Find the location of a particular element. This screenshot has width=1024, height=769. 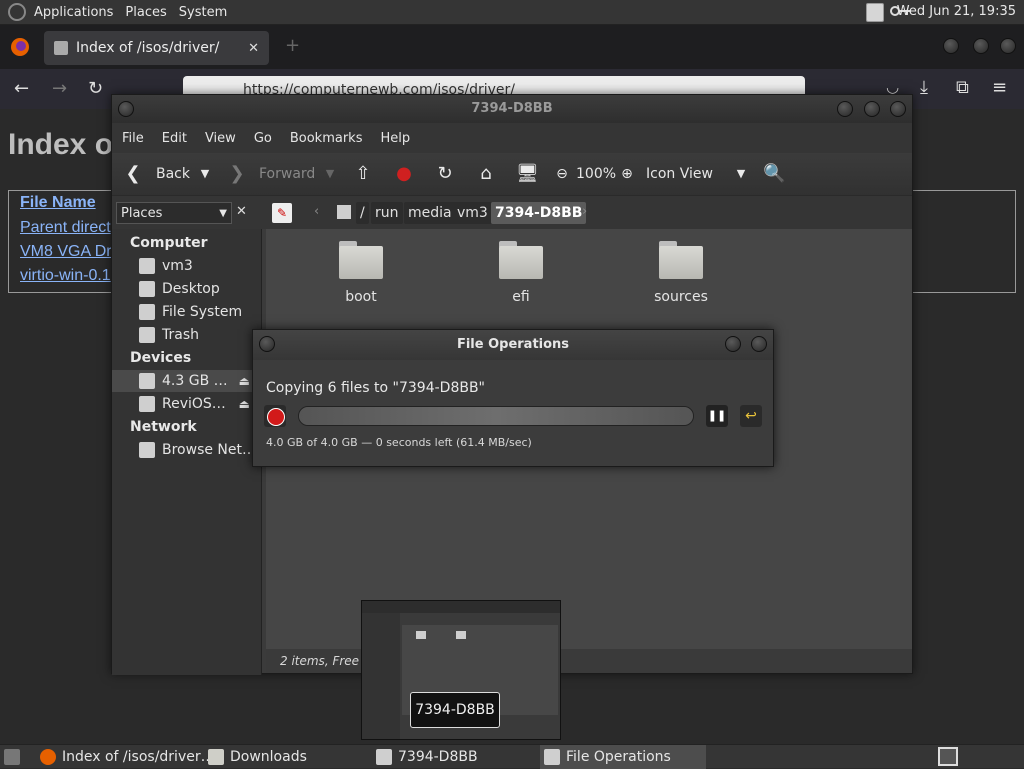

view-mode-select: Icon View is located at coordinates (679, 174).